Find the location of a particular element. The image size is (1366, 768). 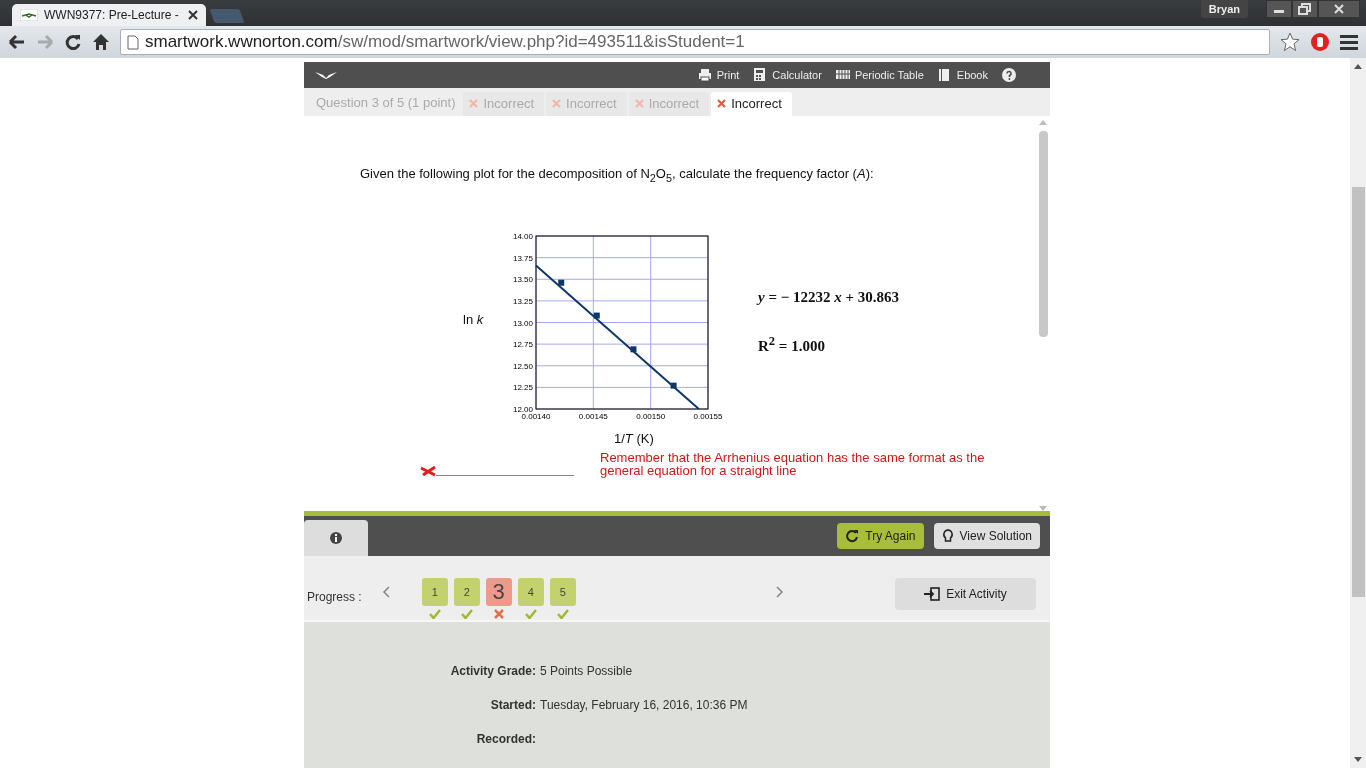

browser-tab: WWN9377: Pre-Lecture - is located at coordinates (109, 15).